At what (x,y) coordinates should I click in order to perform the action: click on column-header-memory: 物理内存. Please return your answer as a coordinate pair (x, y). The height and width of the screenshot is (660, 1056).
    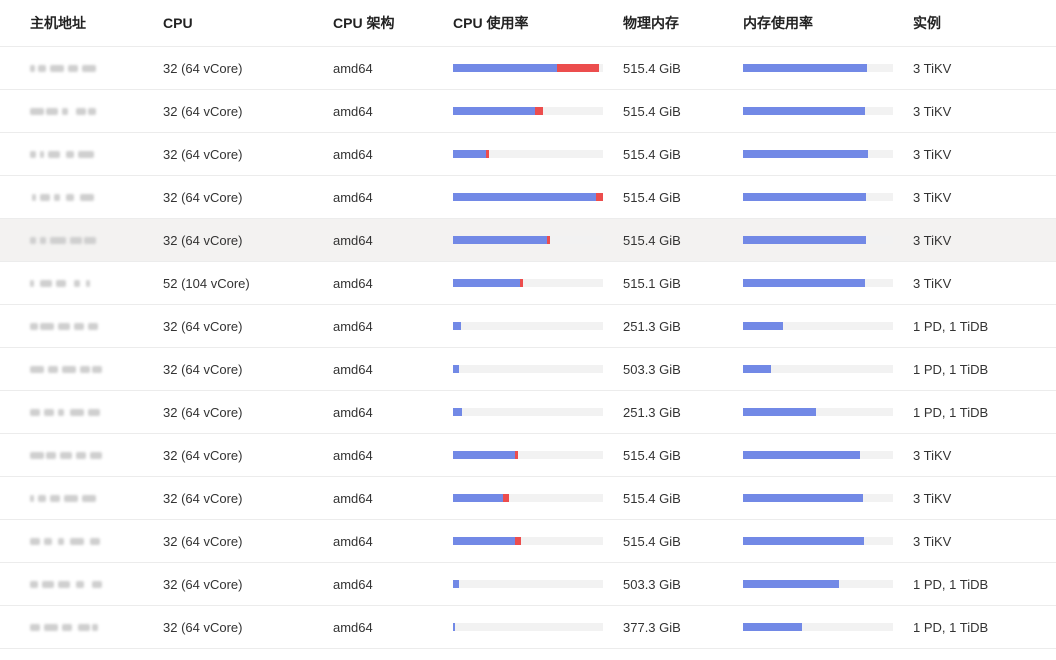
    Looking at the image, I should click on (678, 23).